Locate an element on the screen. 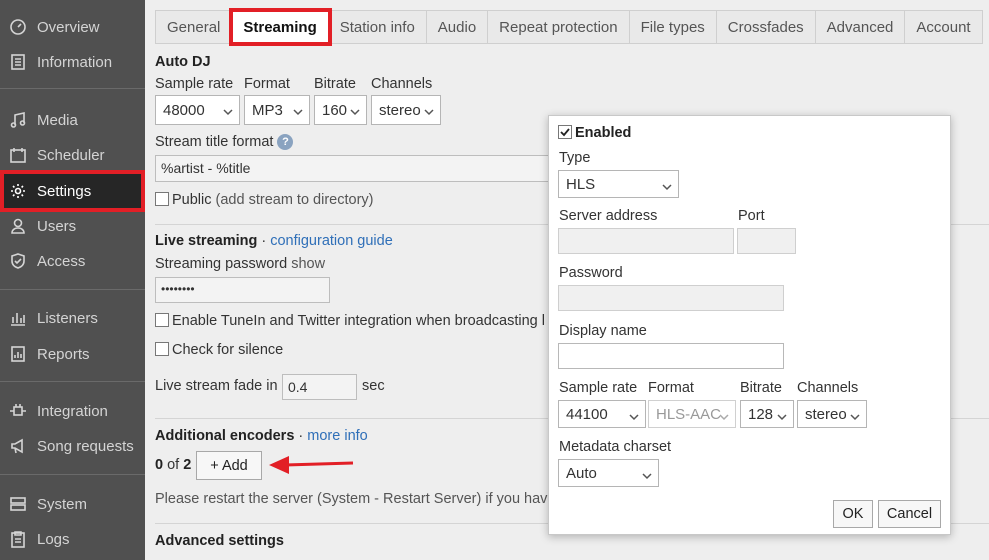  sidebar-item-system: System is located at coordinates (72, 504).